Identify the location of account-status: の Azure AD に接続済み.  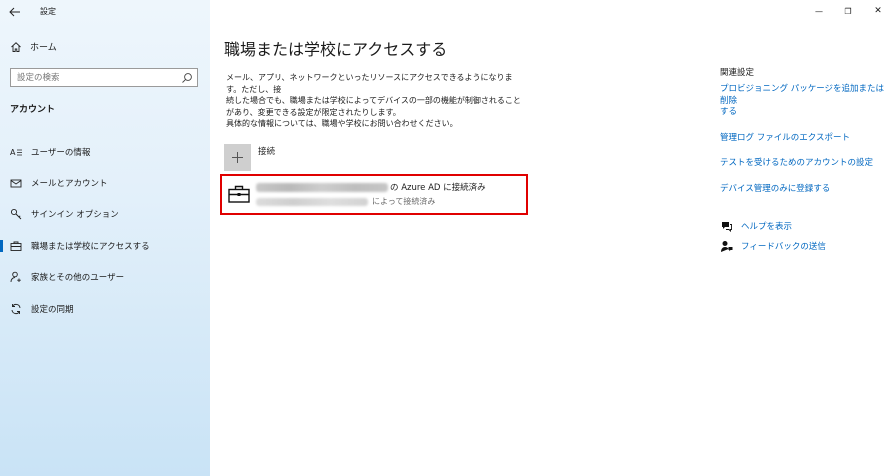
(438, 188).